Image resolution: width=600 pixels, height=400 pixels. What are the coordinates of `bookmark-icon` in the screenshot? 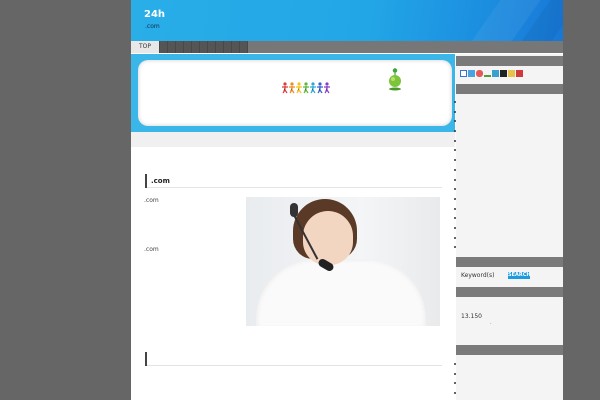 It's located at (471, 73).